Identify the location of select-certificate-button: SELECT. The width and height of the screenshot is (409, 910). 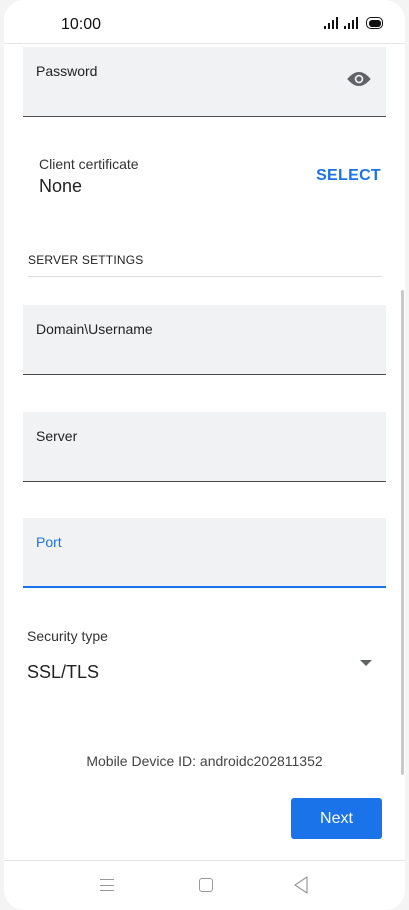
(348, 176).